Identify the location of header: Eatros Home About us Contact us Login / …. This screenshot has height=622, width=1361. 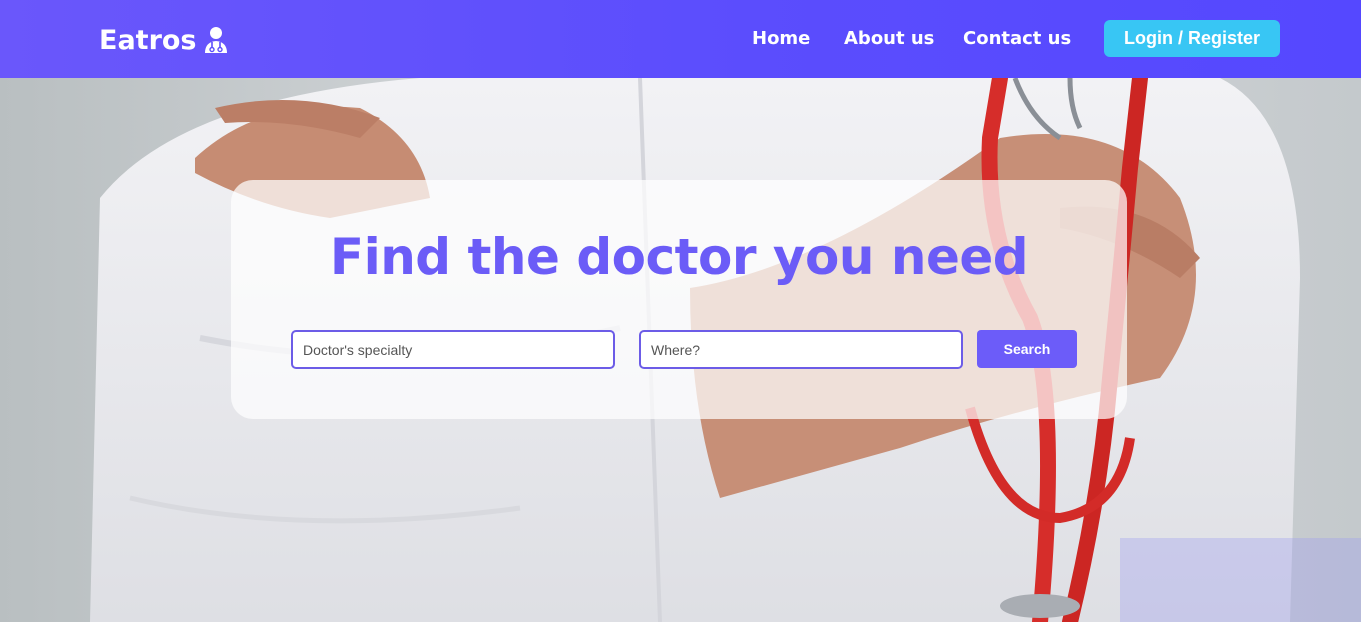
(680, 39).